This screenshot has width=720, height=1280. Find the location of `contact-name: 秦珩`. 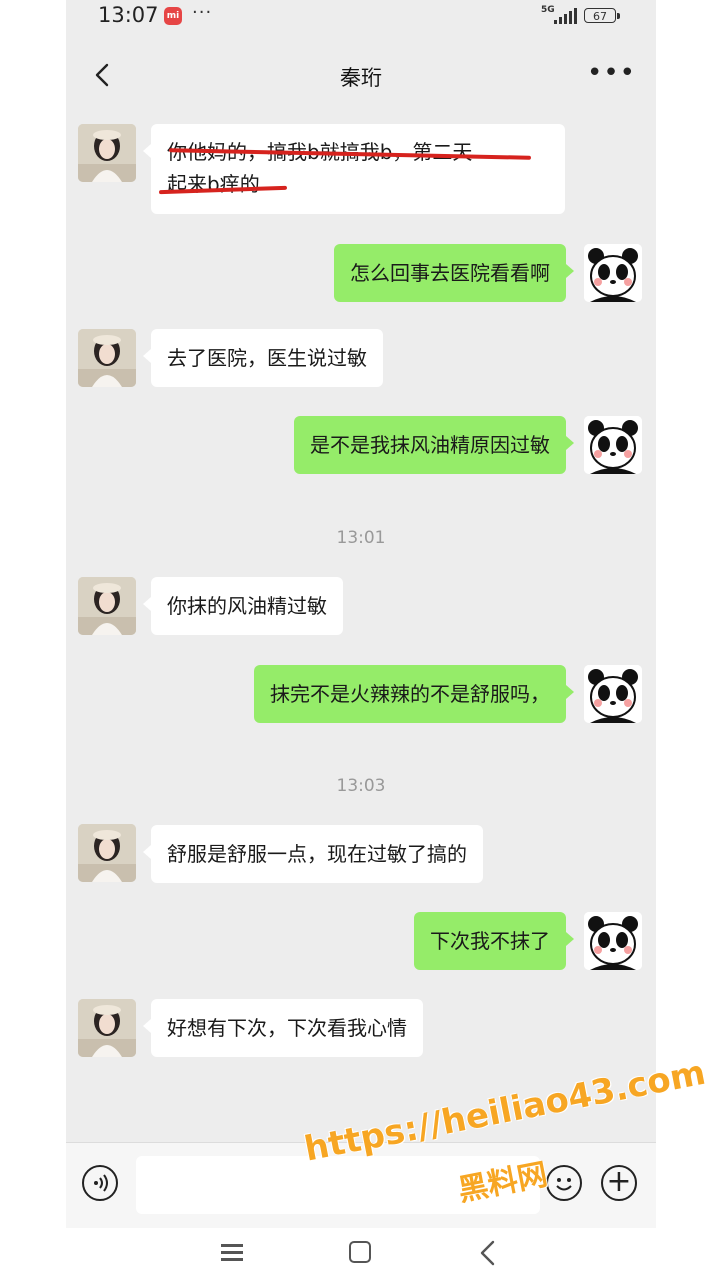

contact-name: 秦珩 is located at coordinates (361, 78).